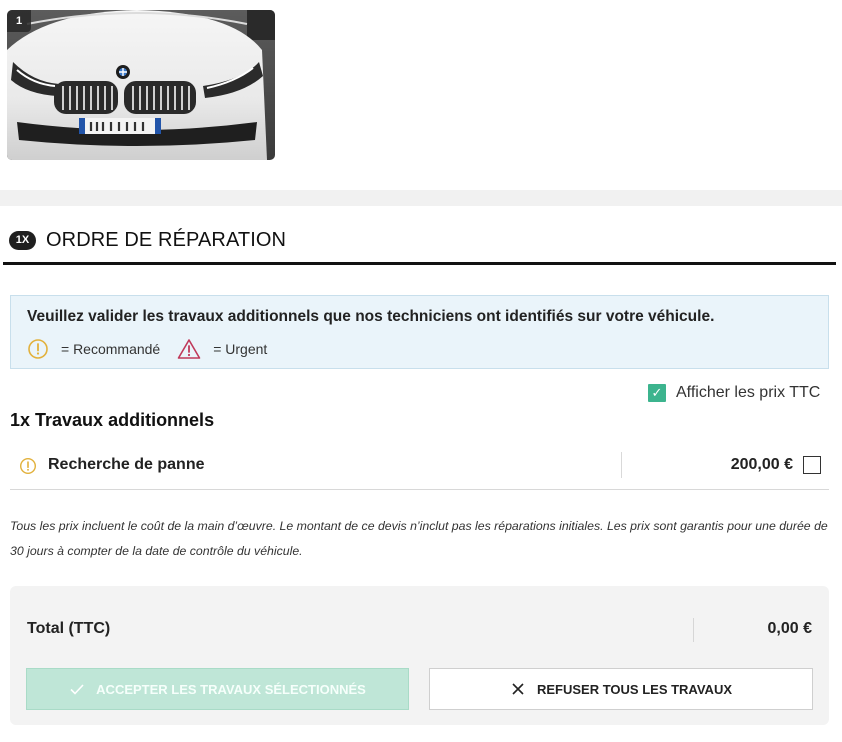  Describe the element at coordinates (419, 468) in the screenshot. I see `job-row: Recherche de panne 200,00 €` at that location.